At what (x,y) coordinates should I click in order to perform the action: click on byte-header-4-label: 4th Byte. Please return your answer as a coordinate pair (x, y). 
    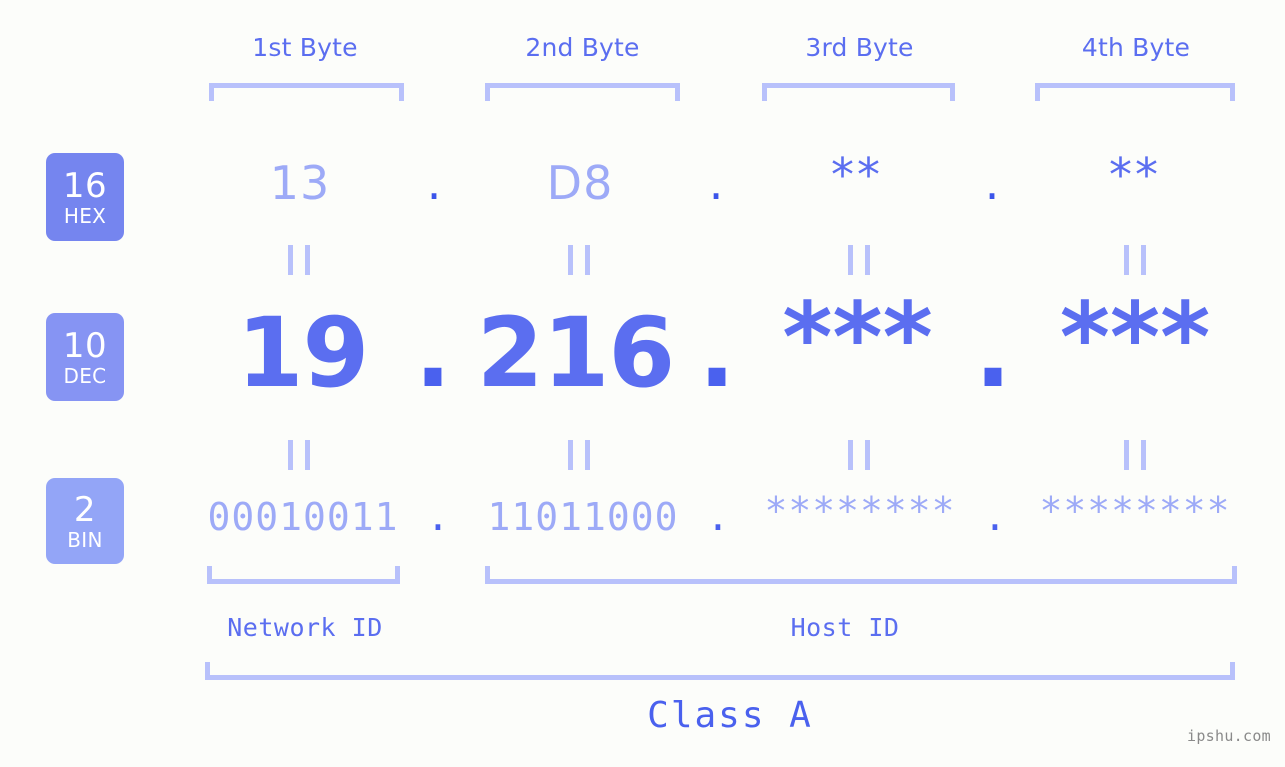
    Looking at the image, I should click on (1136, 47).